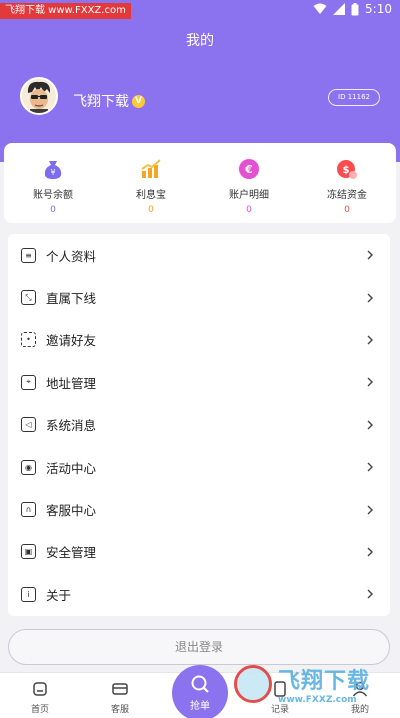  I want to click on menu-item-label: 系统消息, so click(71, 426).